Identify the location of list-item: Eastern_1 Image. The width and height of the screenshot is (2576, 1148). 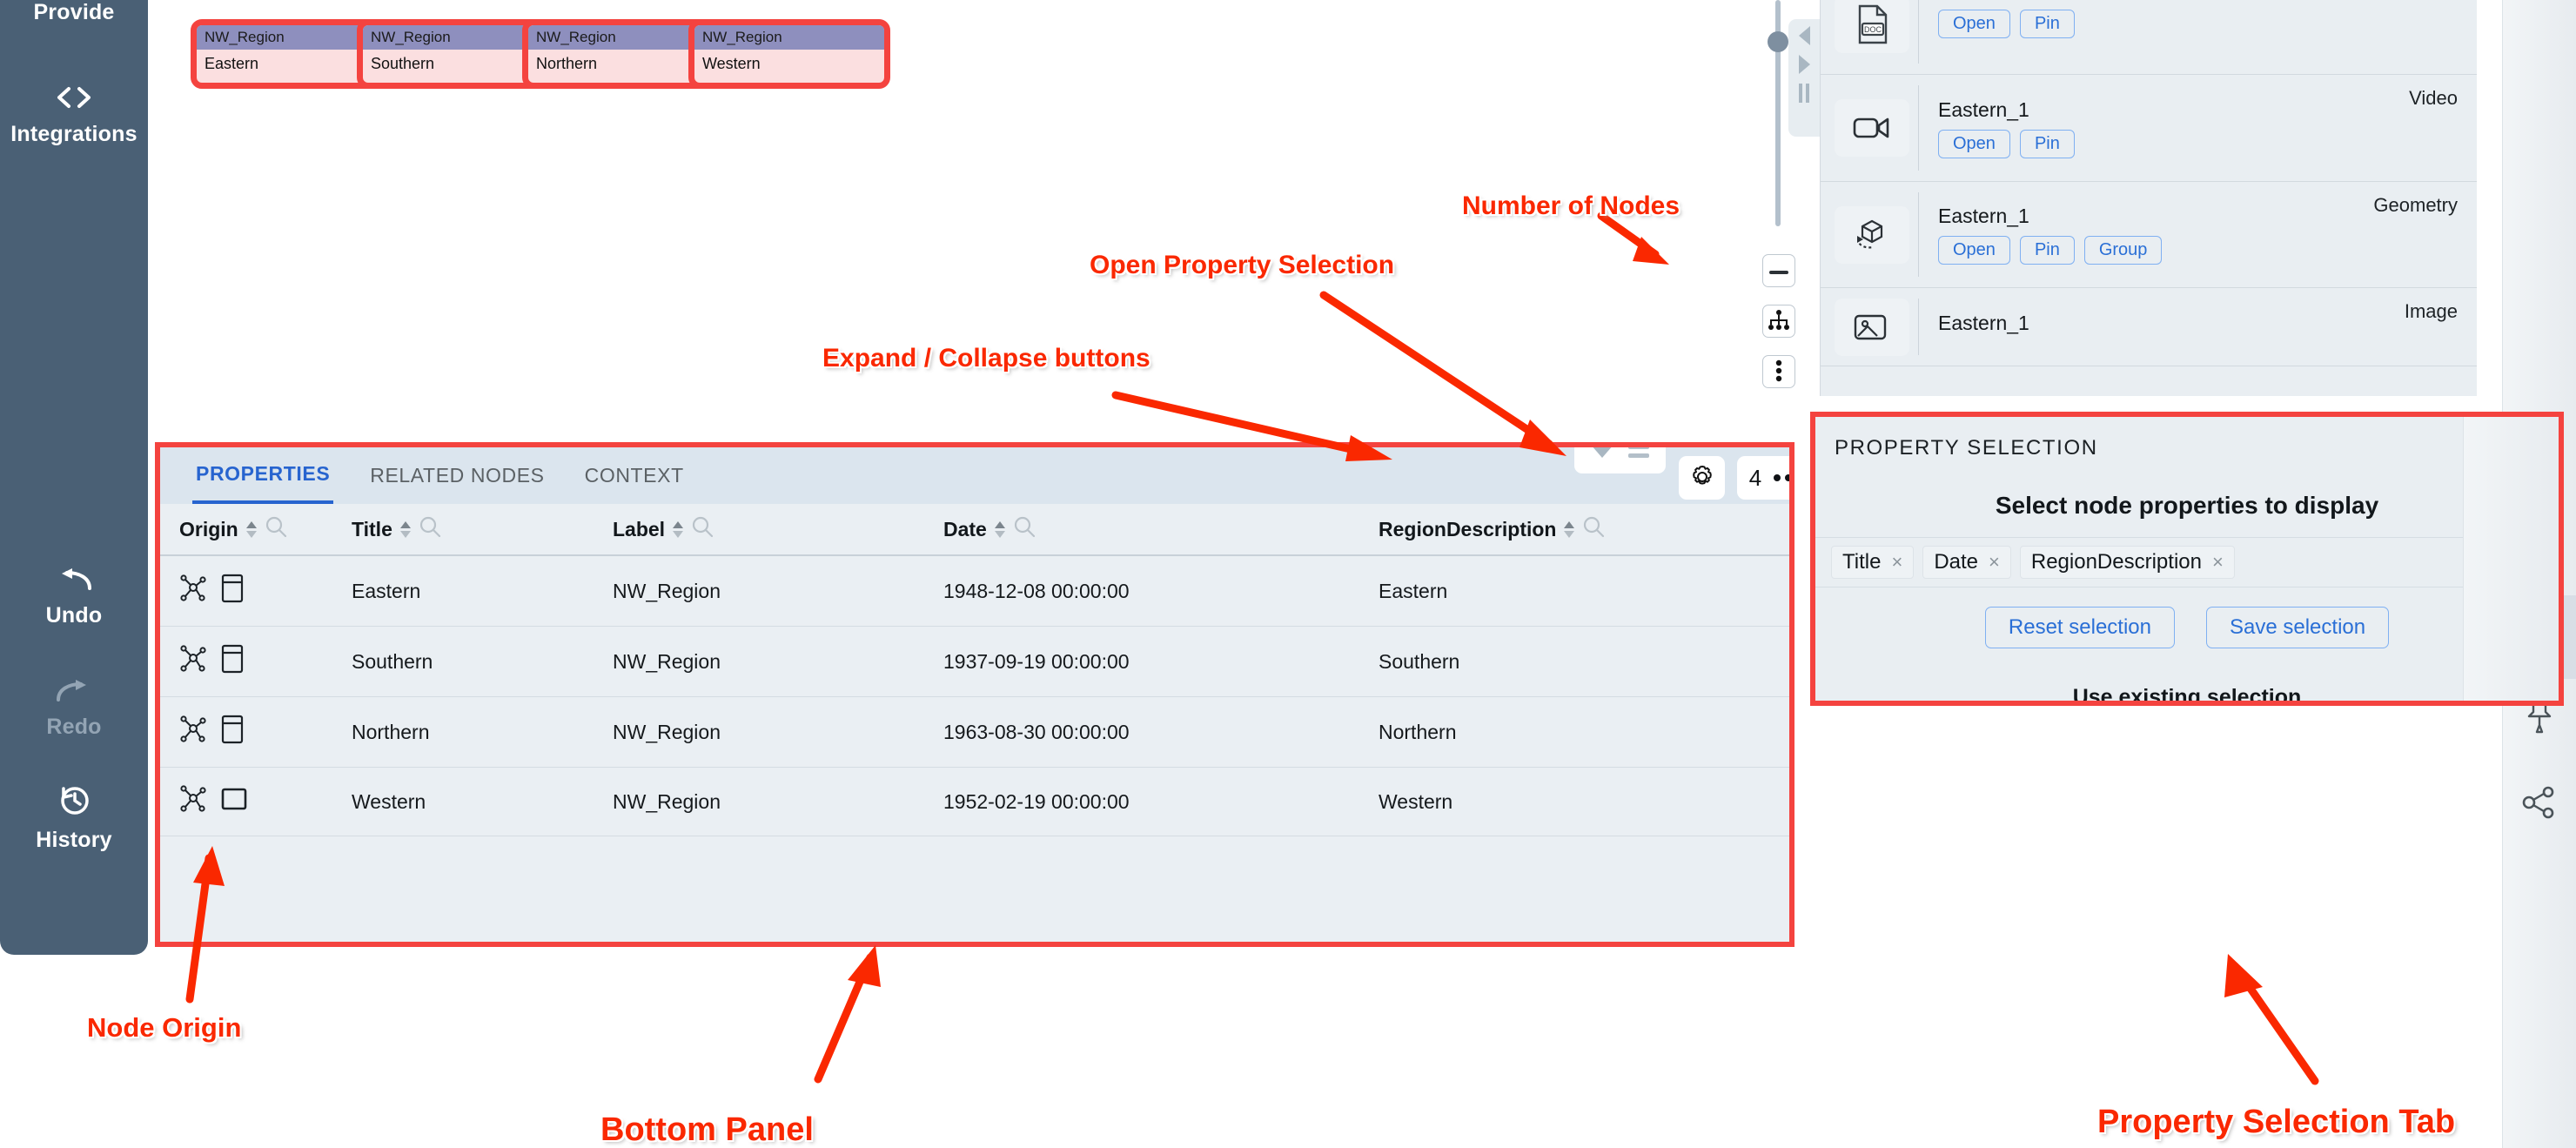
(2149, 327).